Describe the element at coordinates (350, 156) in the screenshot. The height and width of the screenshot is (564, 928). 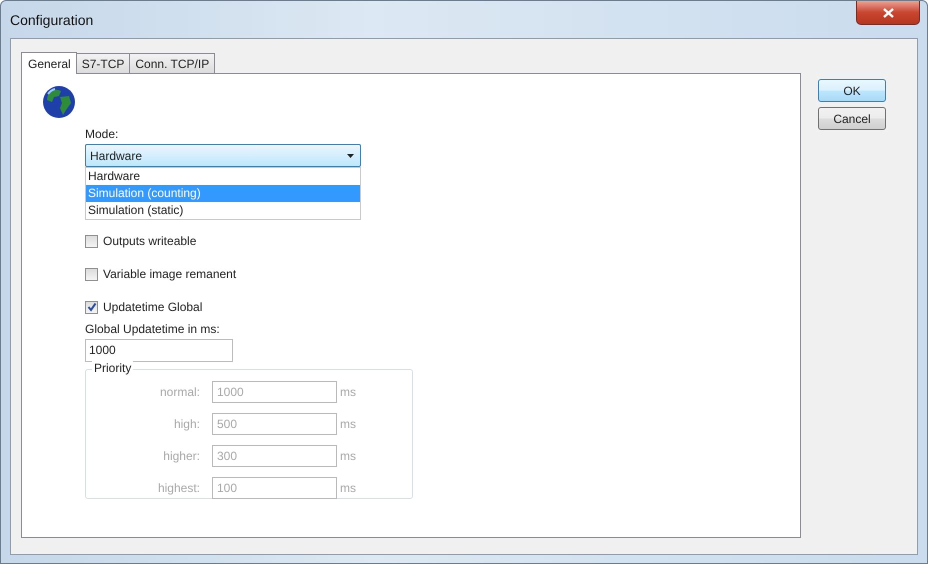
I see `dropdown-arrow-icon` at that location.